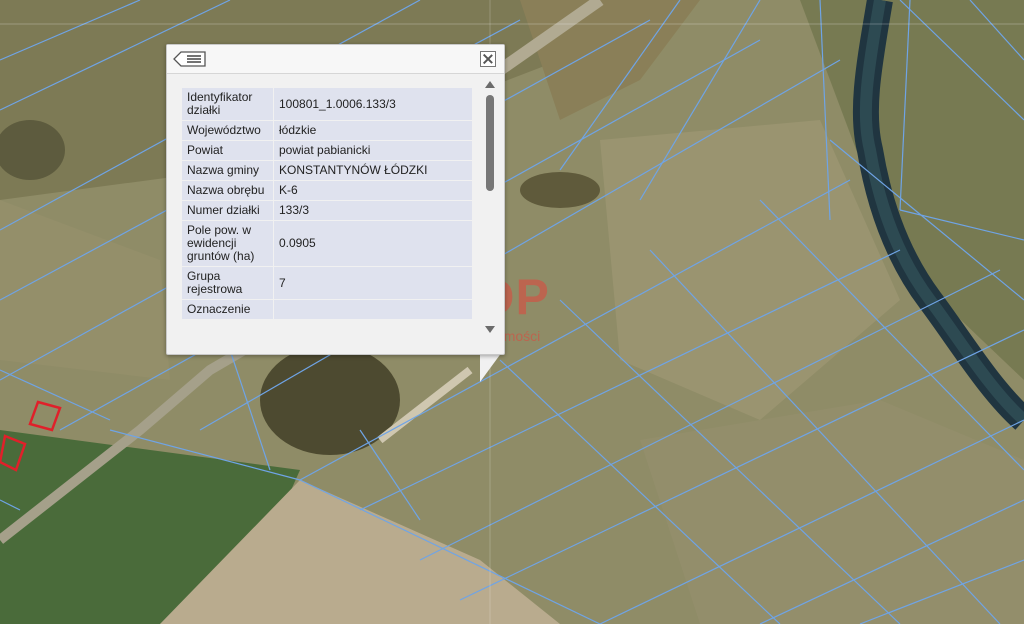  What do you see at coordinates (190, 59) in the screenshot?
I see `list-menu-icon` at bounding box center [190, 59].